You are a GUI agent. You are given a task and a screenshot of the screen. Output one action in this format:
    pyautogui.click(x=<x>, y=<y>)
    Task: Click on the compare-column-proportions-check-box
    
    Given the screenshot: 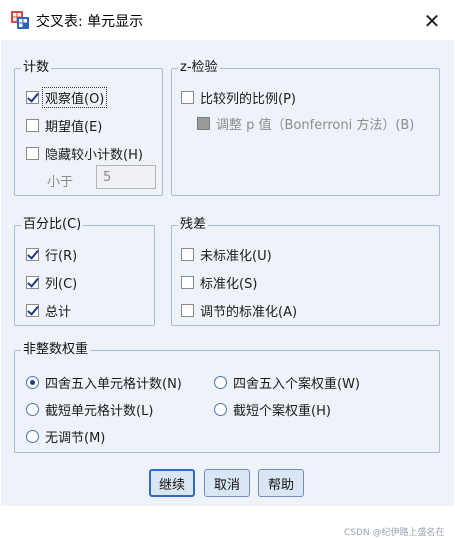 What is the action you would take?
    pyautogui.click(x=187, y=97)
    